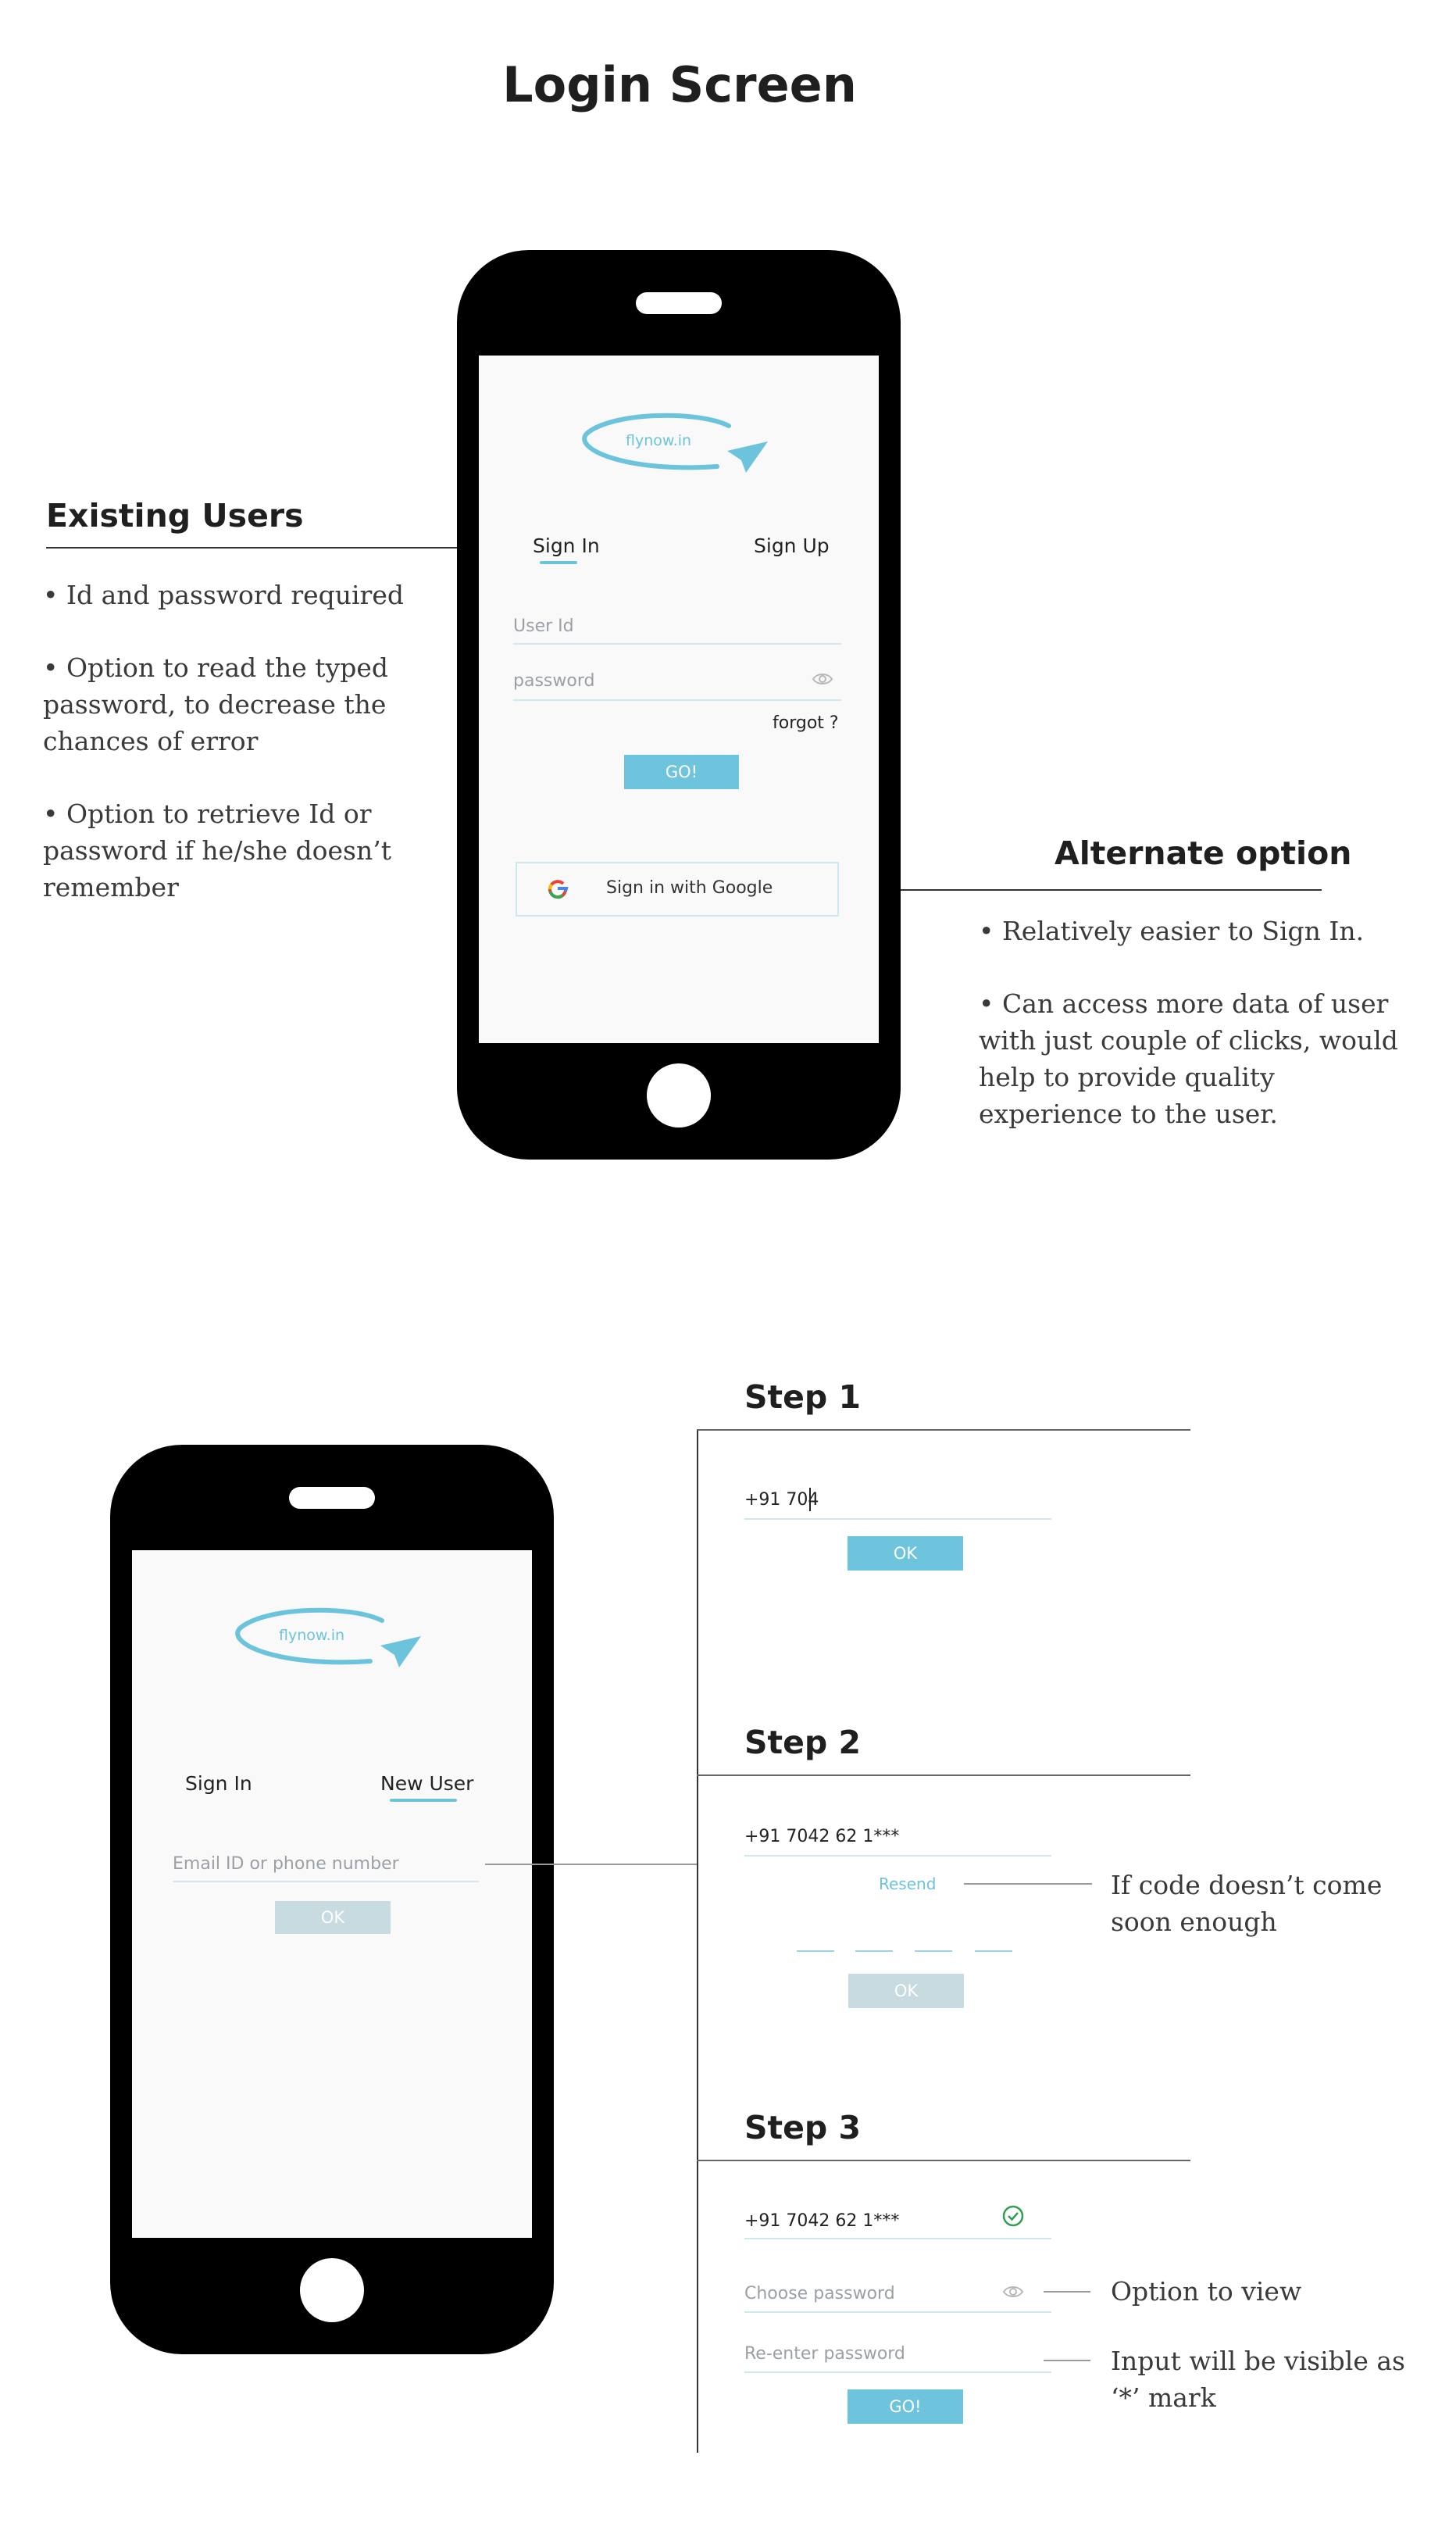 The height and width of the screenshot is (2541, 1456). What do you see at coordinates (1028, 1884) in the screenshot?
I see `resend-connector` at bounding box center [1028, 1884].